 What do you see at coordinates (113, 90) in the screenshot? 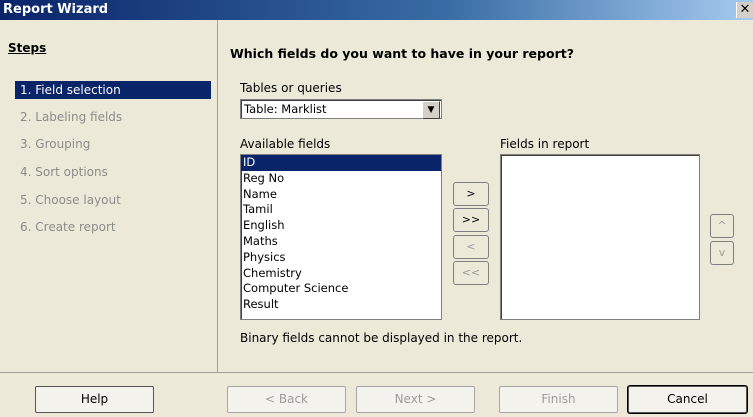
I see `step-field-selection: 1. Field selection` at bounding box center [113, 90].